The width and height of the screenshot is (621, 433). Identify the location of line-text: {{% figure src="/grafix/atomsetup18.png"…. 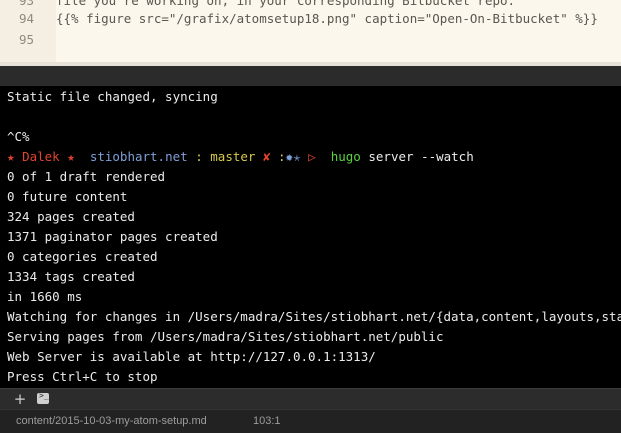
(327, 19).